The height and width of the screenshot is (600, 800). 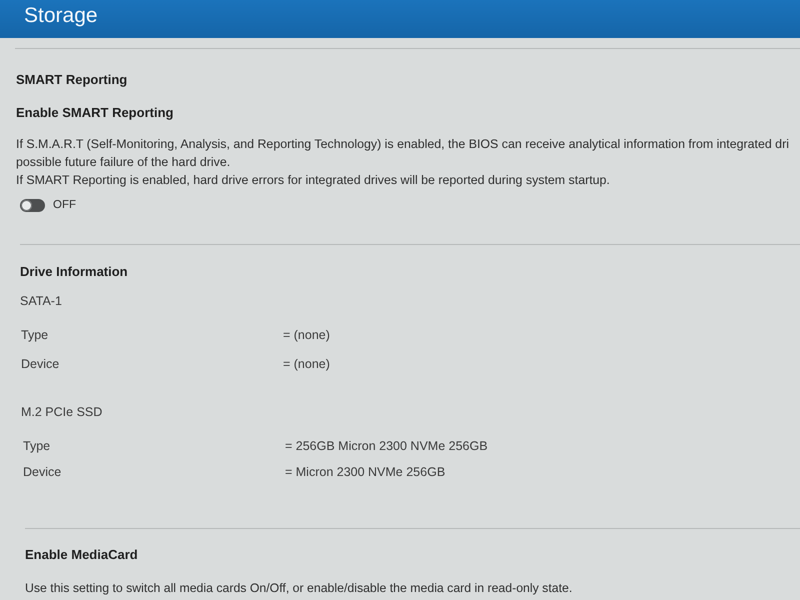 What do you see at coordinates (313, 180) in the screenshot?
I see `description-text: If SMART Reporting is enabled, hard drive errors for integrated drives will be reported during system startup.` at bounding box center [313, 180].